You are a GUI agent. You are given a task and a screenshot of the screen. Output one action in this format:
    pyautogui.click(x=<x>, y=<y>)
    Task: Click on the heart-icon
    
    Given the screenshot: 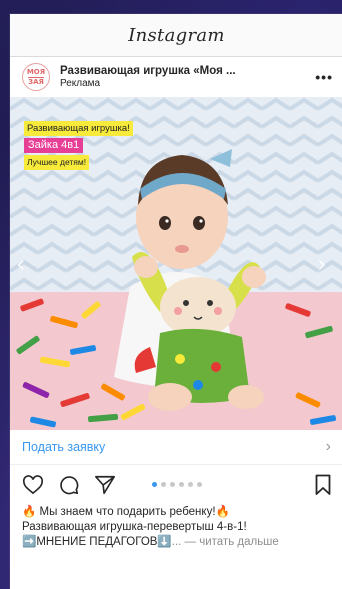 What is the action you would take?
    pyautogui.click(x=33, y=485)
    